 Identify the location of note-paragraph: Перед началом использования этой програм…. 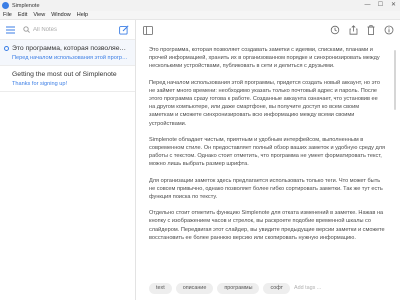
(264, 103).